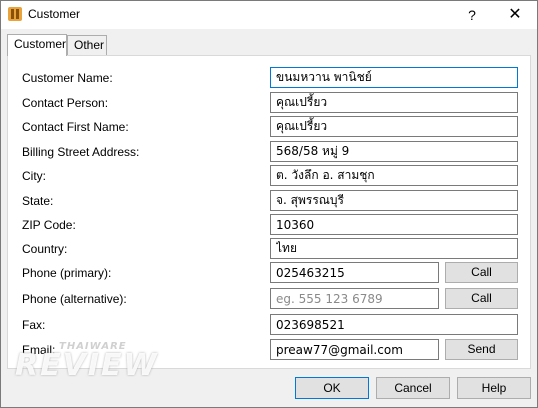  I want to click on country-input, so click(394, 248).